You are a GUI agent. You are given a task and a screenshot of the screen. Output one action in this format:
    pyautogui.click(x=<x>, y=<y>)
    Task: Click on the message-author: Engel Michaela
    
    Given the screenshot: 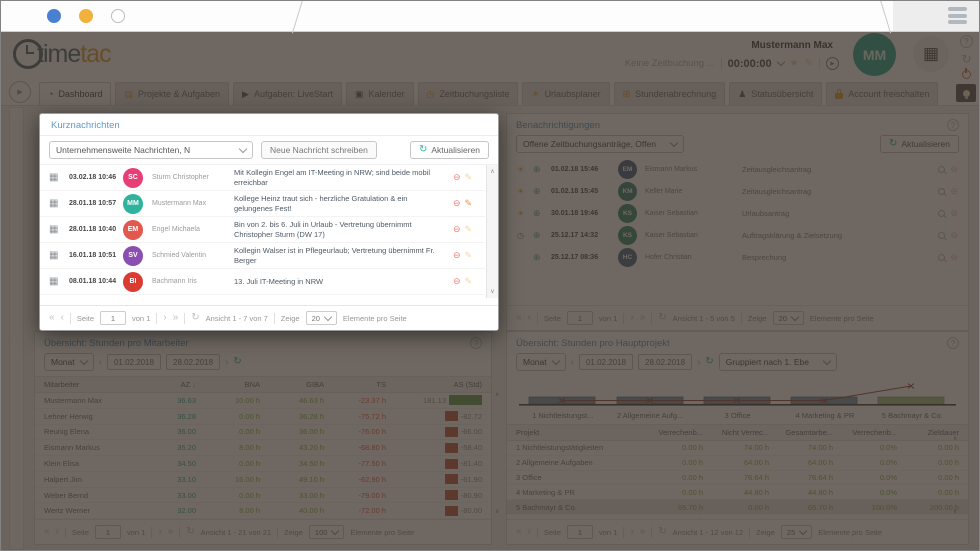 What is the action you would take?
    pyautogui.click(x=176, y=229)
    